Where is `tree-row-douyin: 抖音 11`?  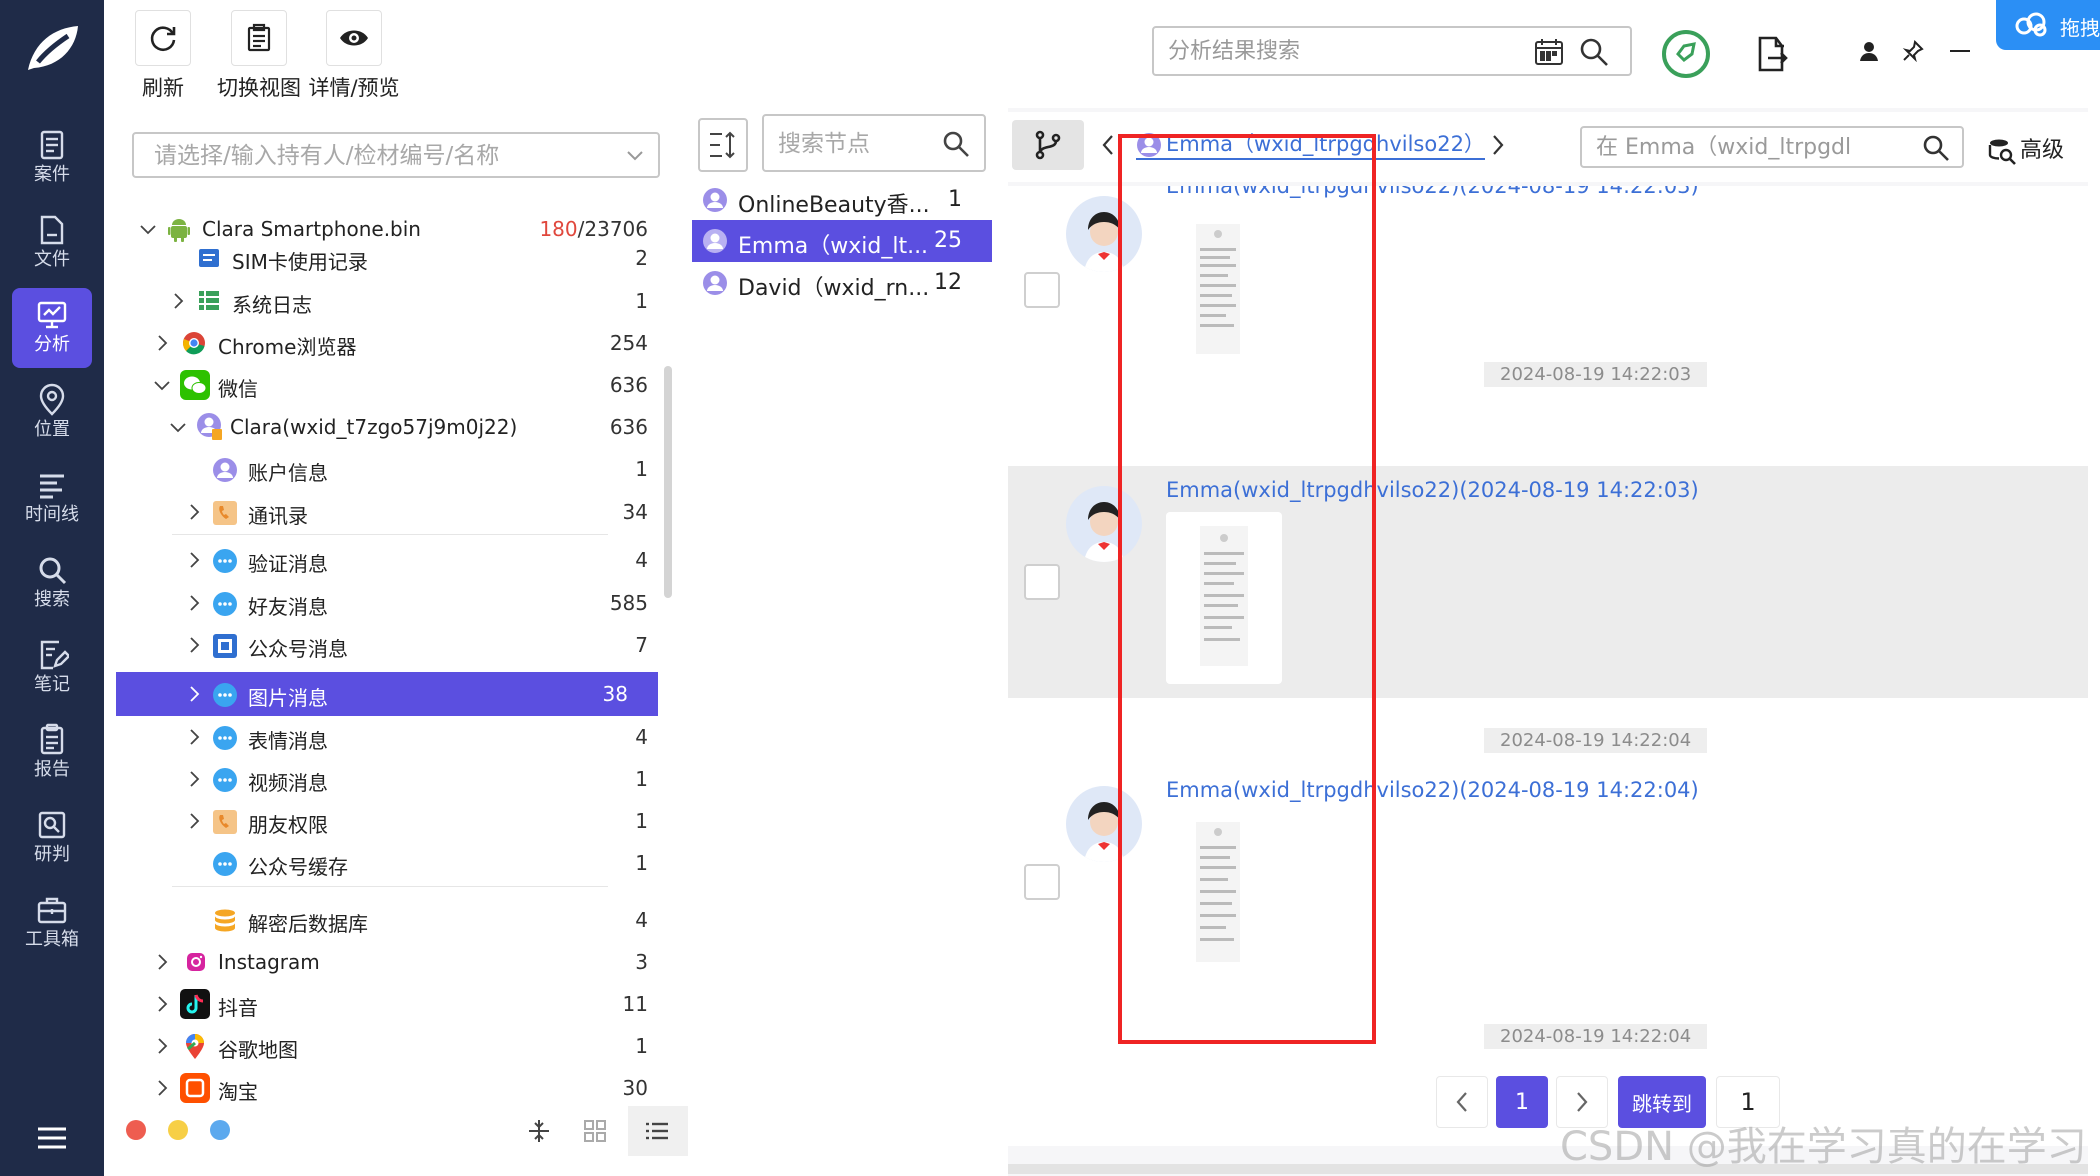
tree-row-douyin: 抖音 11 is located at coordinates (387, 1004).